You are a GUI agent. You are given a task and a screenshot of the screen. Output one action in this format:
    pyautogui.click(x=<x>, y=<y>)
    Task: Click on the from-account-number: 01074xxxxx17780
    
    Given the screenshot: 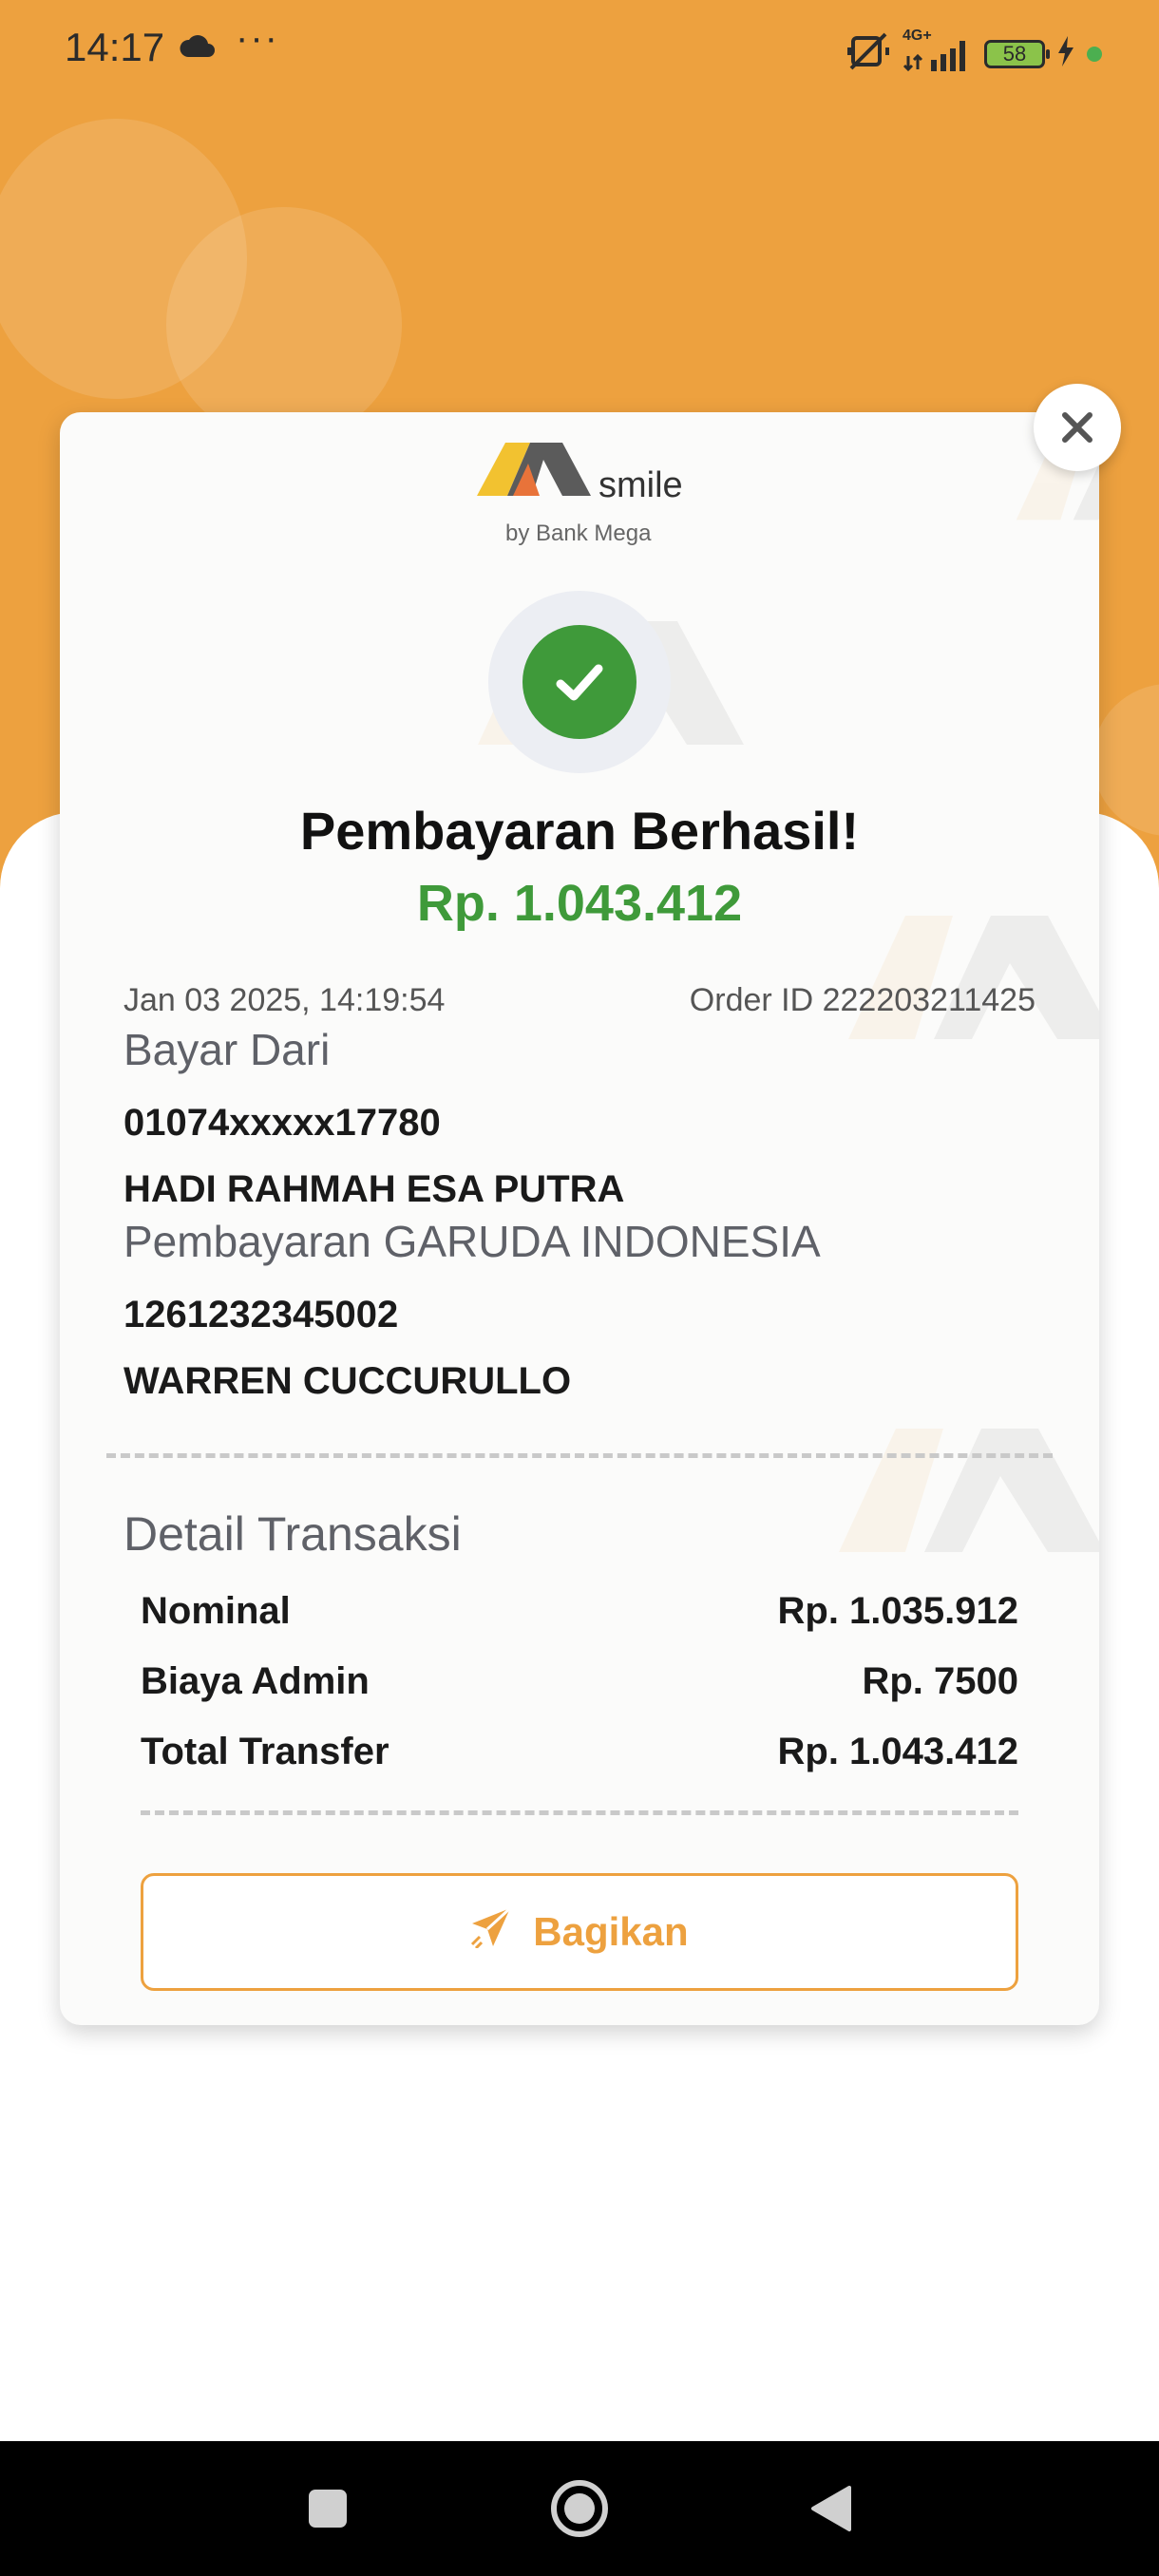 What is the action you would take?
    pyautogui.click(x=282, y=1123)
    